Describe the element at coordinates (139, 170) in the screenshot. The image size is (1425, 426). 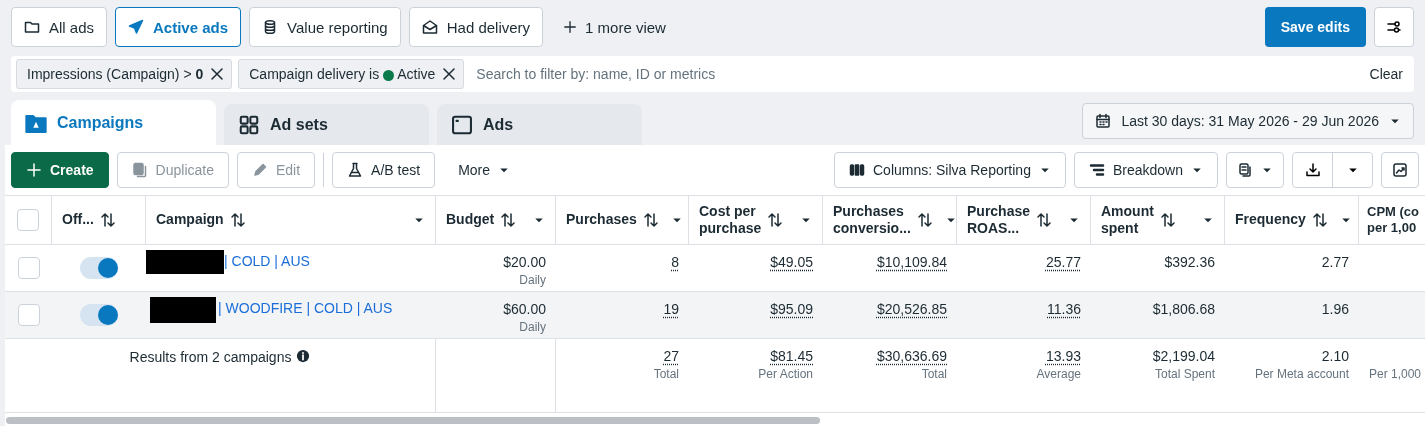
I see `duplicate-icon` at that location.